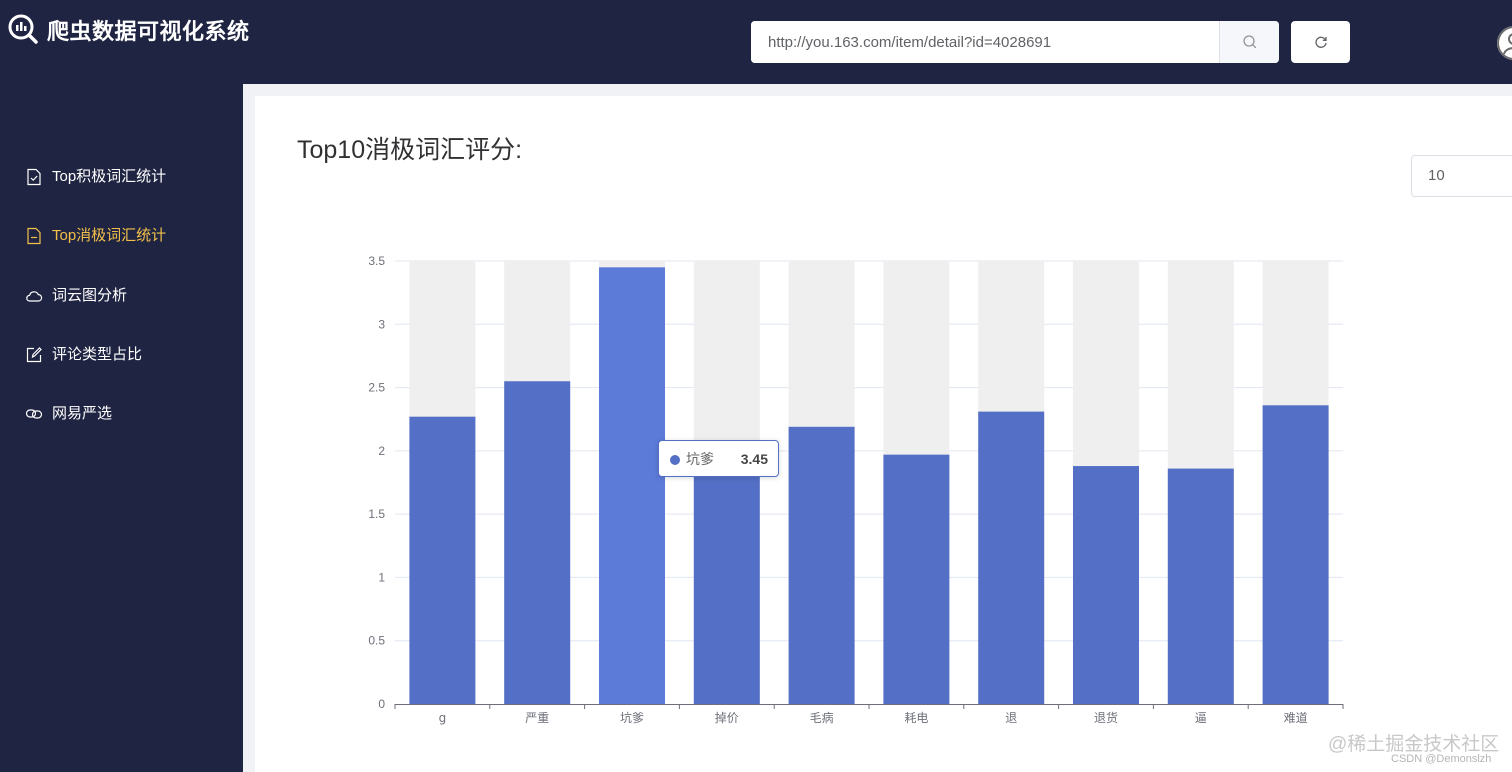 This screenshot has width=1512, height=772. Describe the element at coordinates (381, 704) in the screenshot. I see `y-tick-label: 0` at that location.